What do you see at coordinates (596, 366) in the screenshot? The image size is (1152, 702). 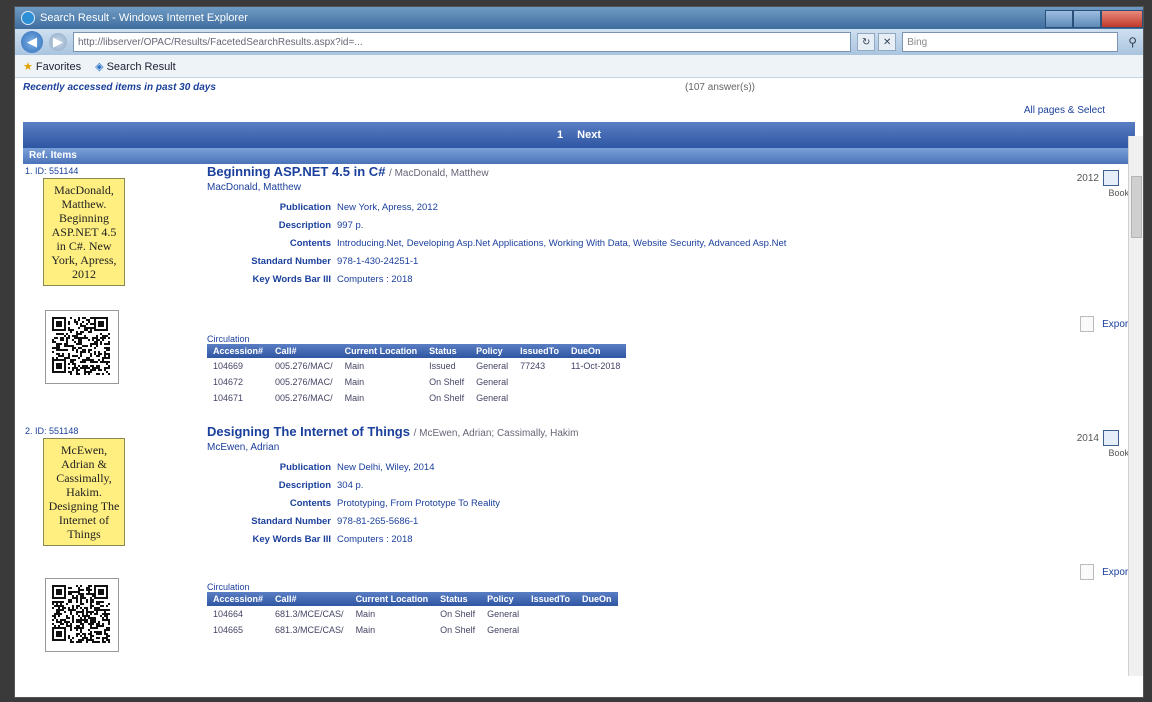 I see `table-cell: 11-Oct-2018` at bounding box center [596, 366].